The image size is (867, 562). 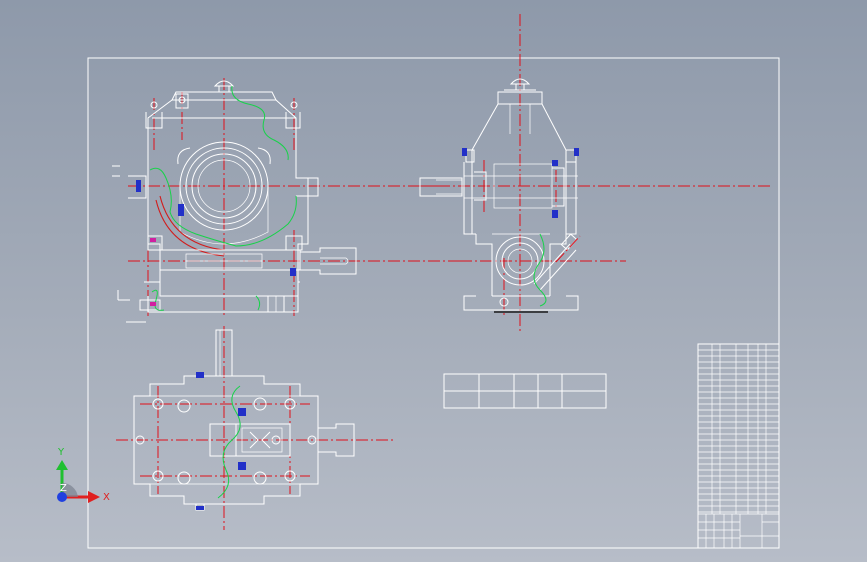 I want to click on title-block, so click(x=738, y=446).